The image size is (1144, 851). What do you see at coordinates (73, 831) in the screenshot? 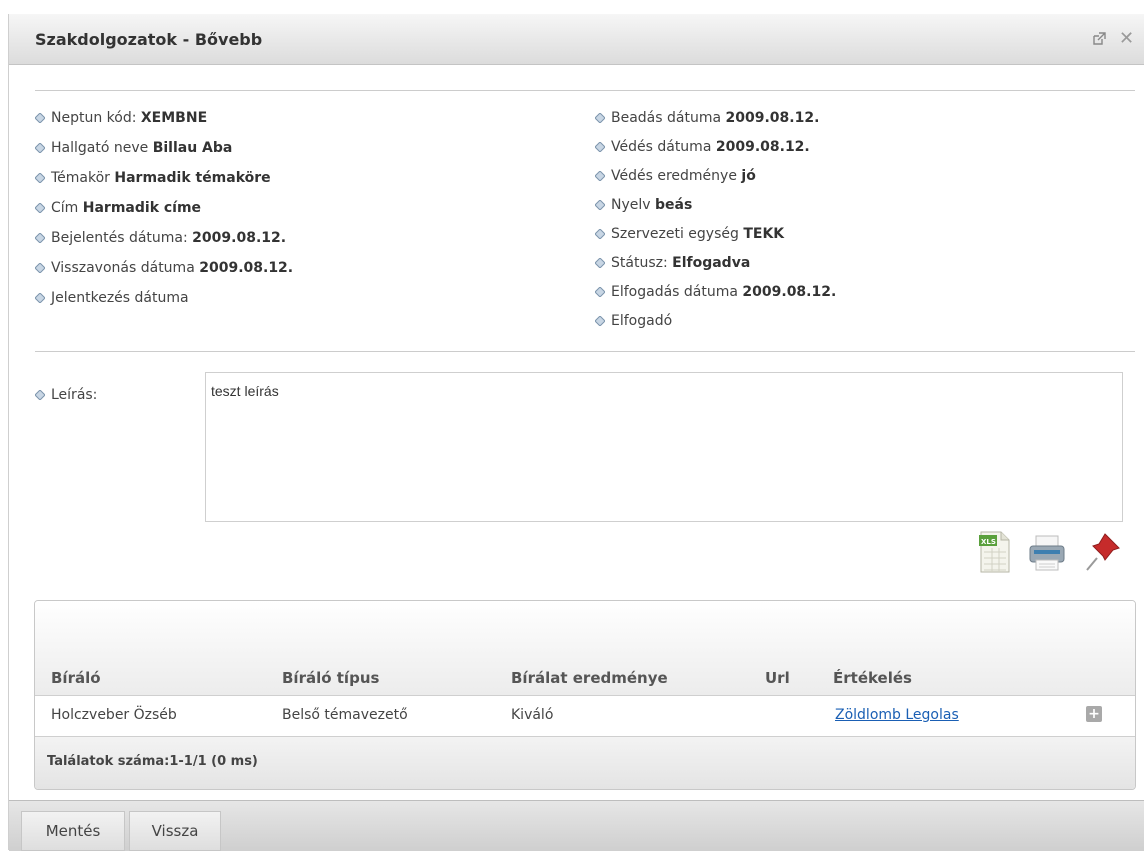
I see `save-button: Mentés` at bounding box center [73, 831].